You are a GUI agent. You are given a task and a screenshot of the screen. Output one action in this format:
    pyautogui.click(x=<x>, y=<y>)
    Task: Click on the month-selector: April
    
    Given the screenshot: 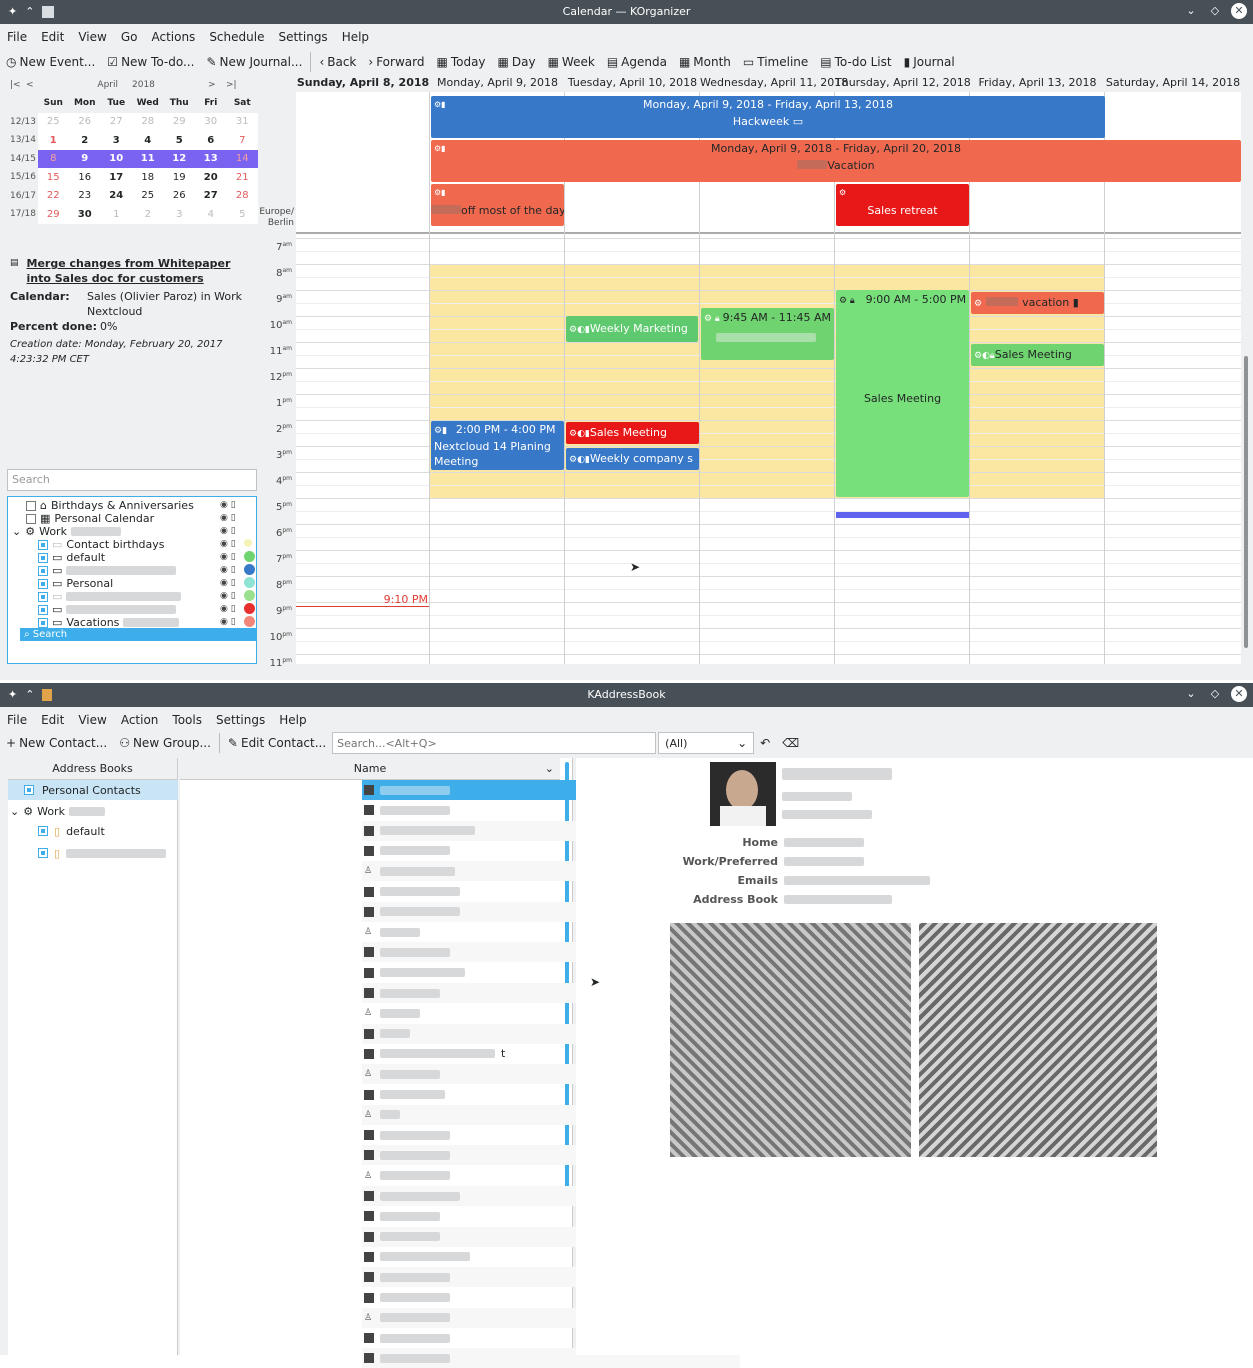 What is the action you would take?
    pyautogui.click(x=102, y=85)
    